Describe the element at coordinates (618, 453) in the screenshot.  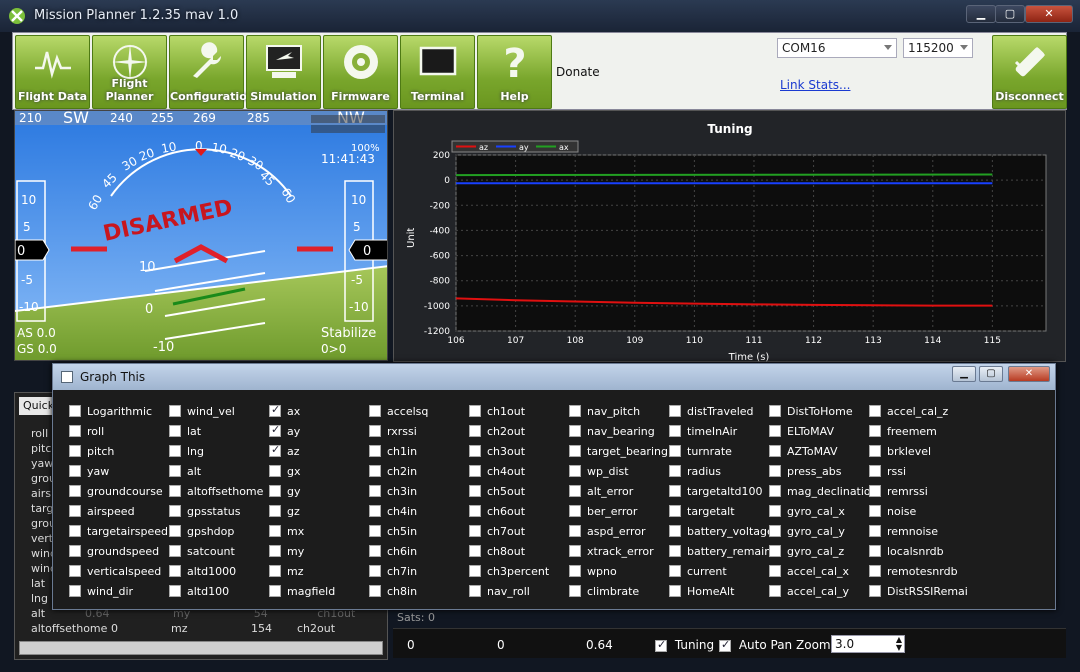
I see `field-checkbox-target_bearing: target_bearing` at that location.